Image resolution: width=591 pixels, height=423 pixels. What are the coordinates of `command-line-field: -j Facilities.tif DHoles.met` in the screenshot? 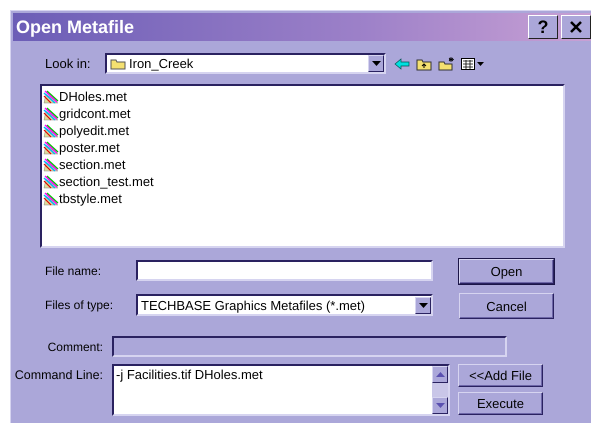 It's located at (281, 390).